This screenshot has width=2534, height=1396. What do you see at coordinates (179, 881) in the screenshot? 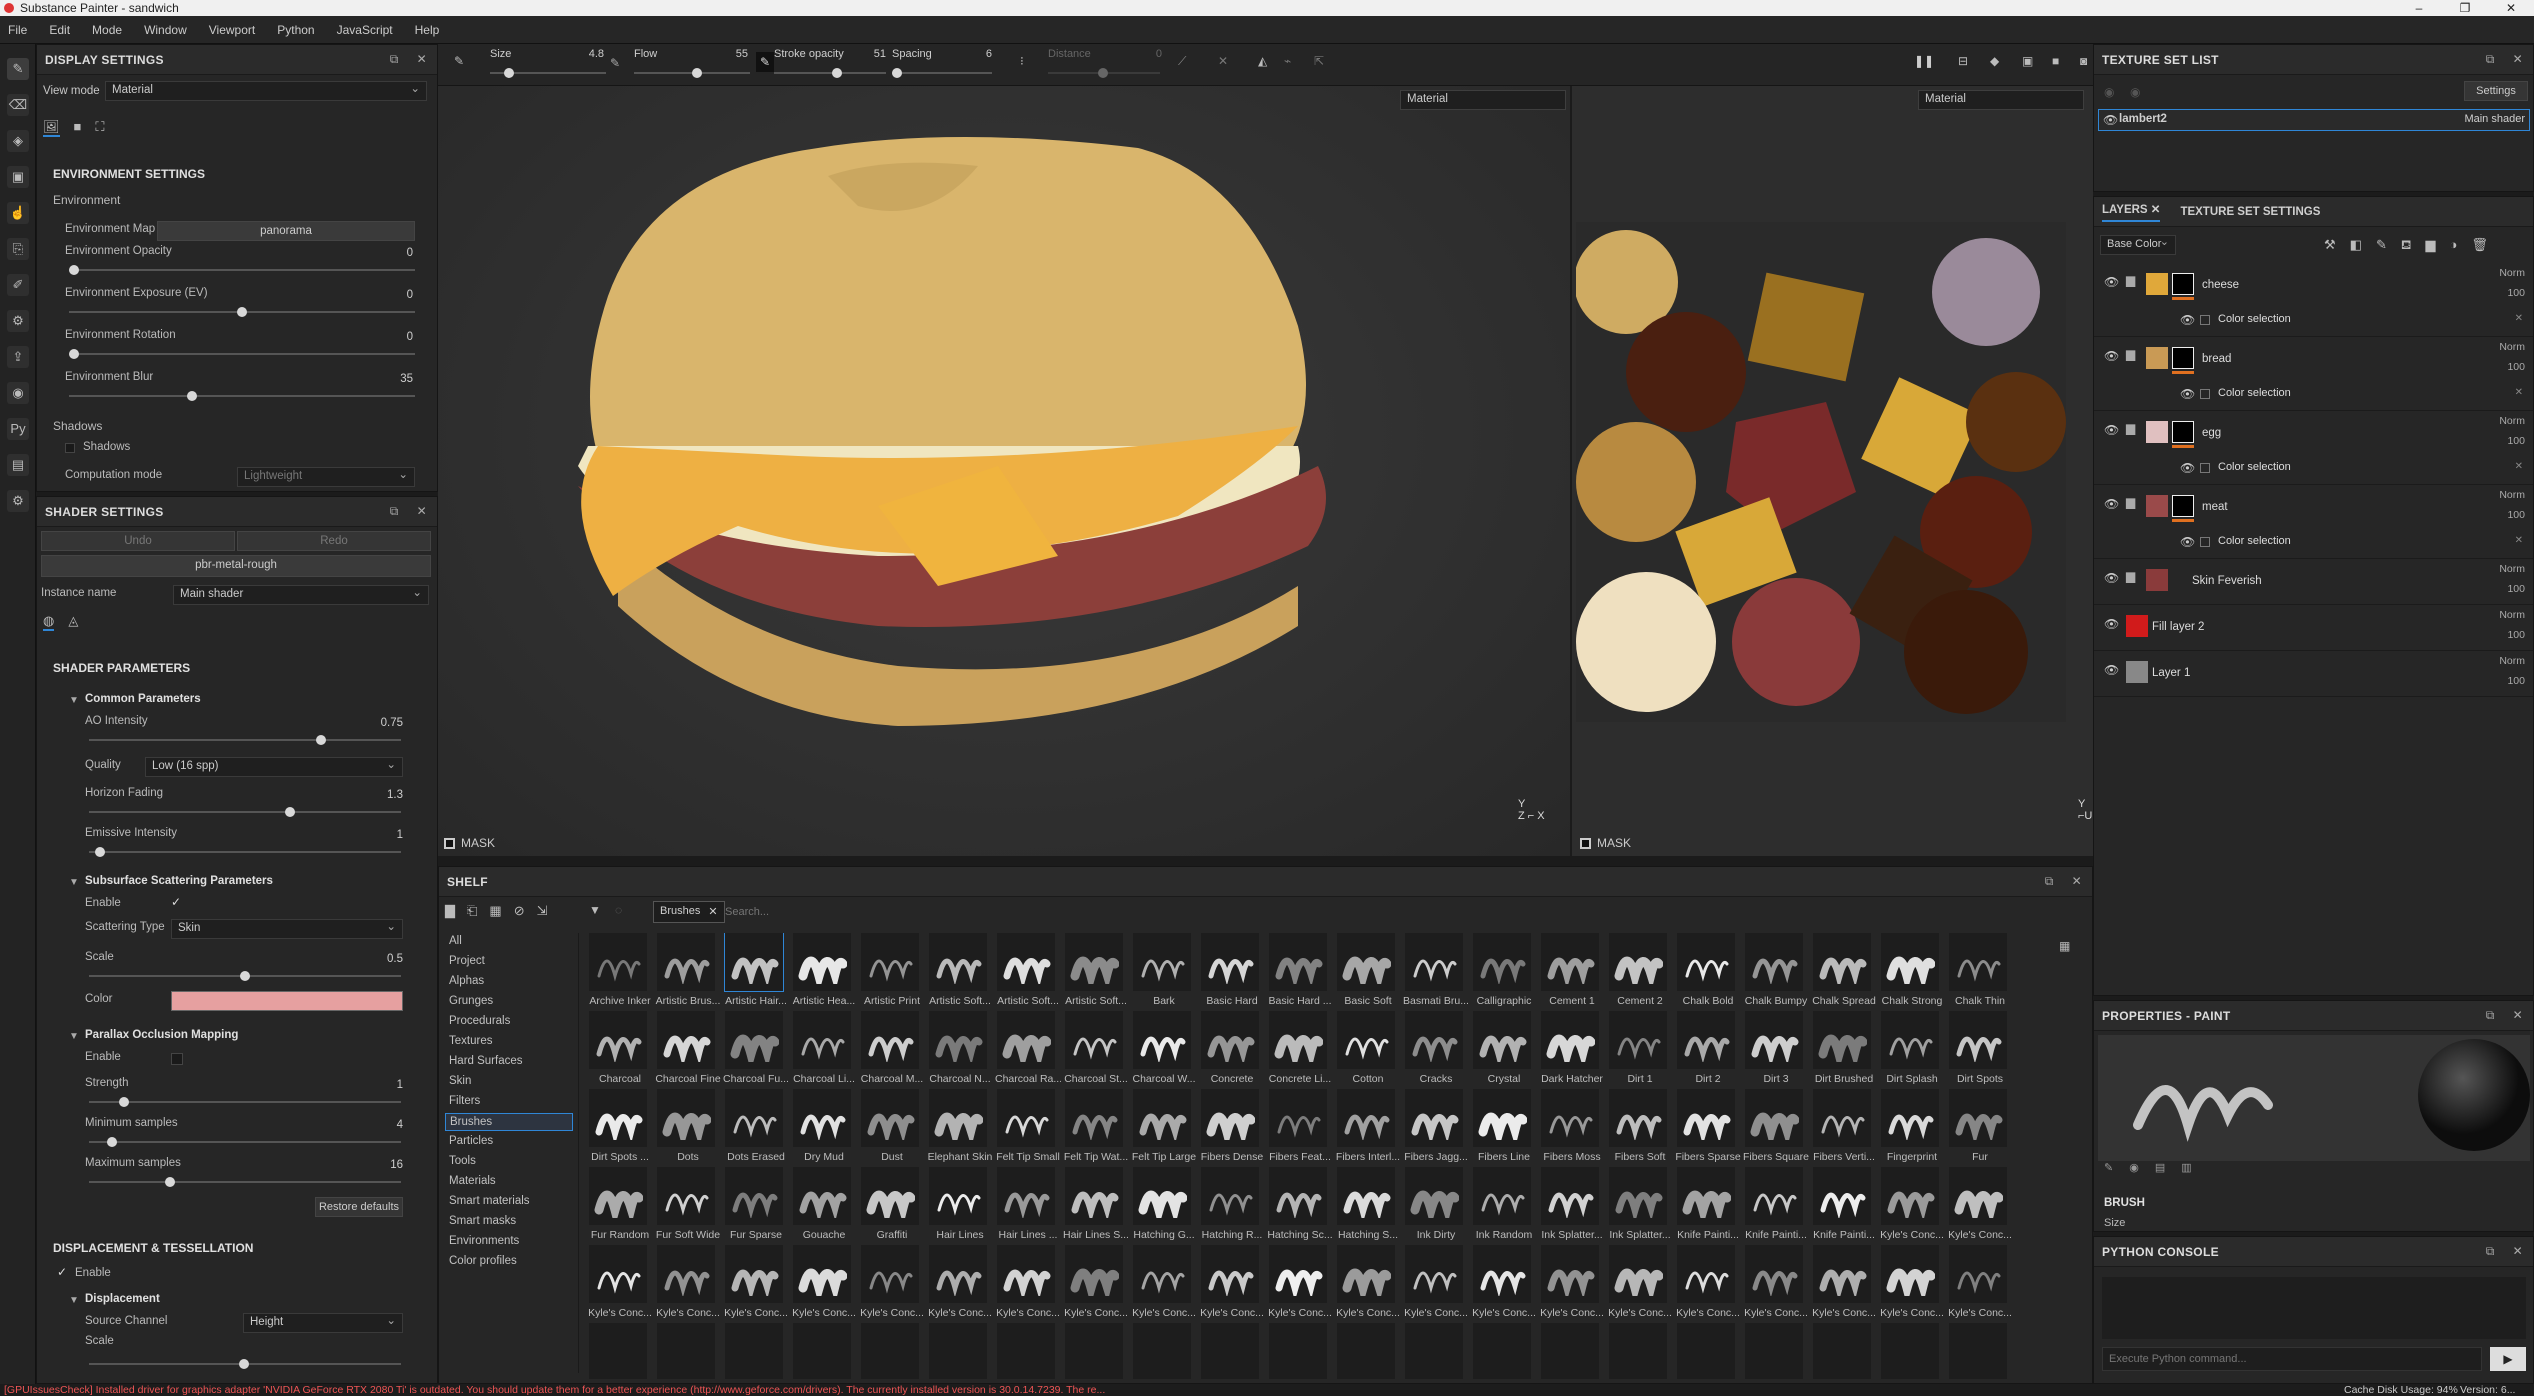
I see `sss-heading: Subsurface Scattering Parameters` at bounding box center [179, 881].